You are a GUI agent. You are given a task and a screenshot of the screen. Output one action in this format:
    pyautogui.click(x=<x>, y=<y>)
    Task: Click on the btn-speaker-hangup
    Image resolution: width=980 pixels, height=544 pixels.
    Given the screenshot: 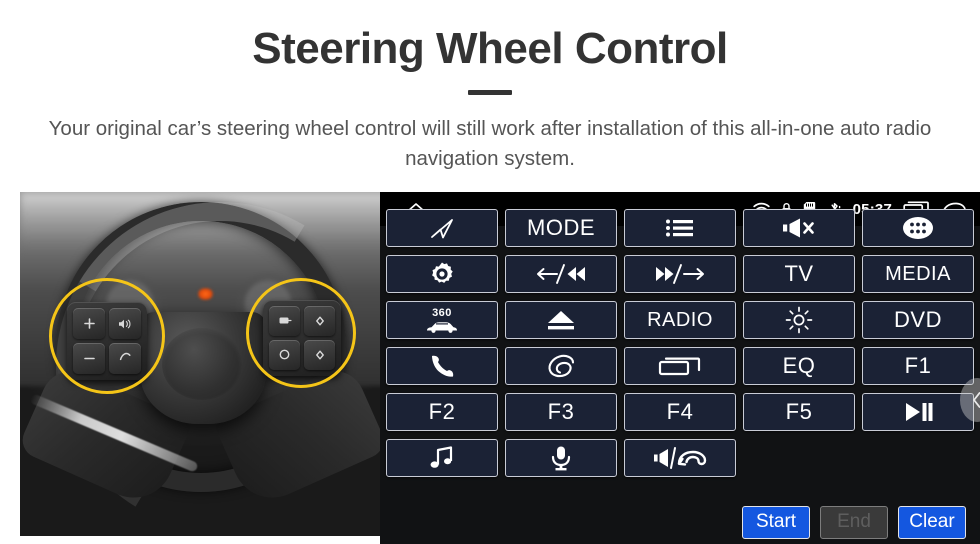 What is the action you would take?
    pyautogui.click(x=680, y=458)
    